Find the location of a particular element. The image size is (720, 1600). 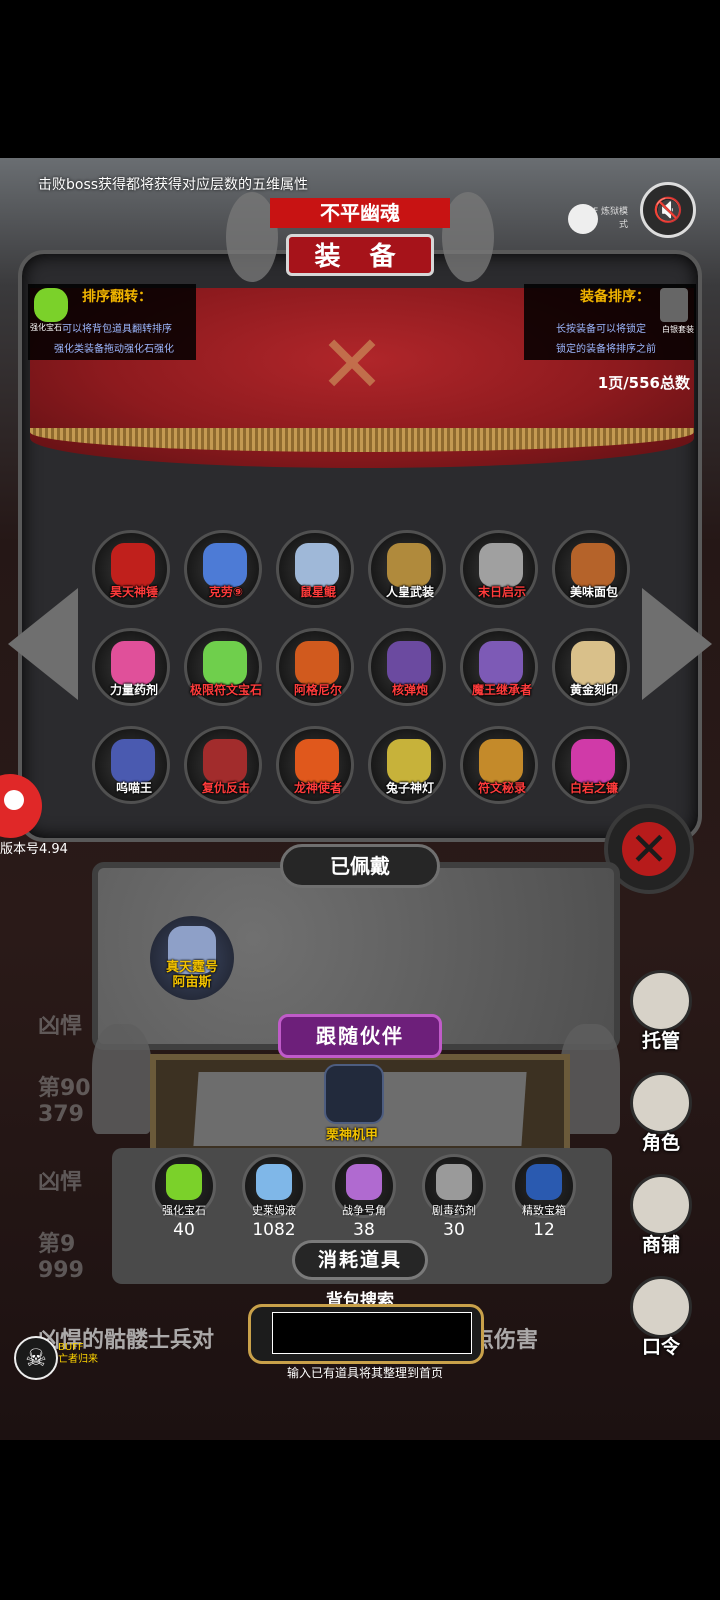

item-label: 极限符文宝石 is located at coordinates (225, 690).